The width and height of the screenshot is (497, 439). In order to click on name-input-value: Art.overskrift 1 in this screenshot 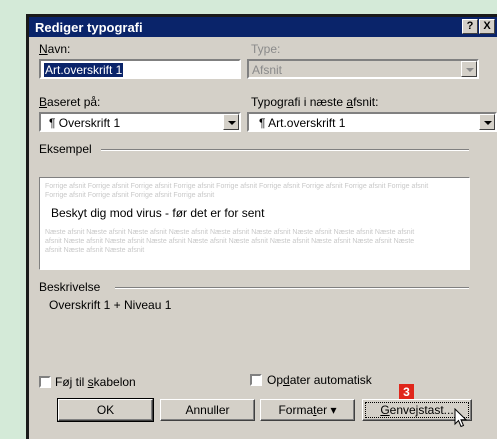, I will do `click(84, 70)`.